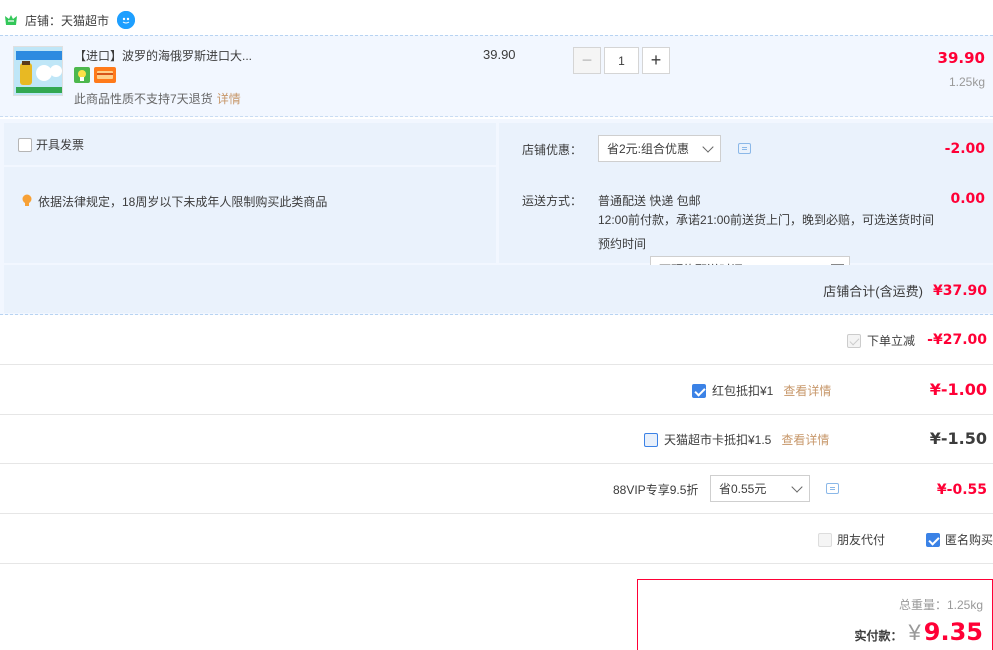 The height and width of the screenshot is (650, 993). I want to click on quantity-input: 1, so click(621, 60).